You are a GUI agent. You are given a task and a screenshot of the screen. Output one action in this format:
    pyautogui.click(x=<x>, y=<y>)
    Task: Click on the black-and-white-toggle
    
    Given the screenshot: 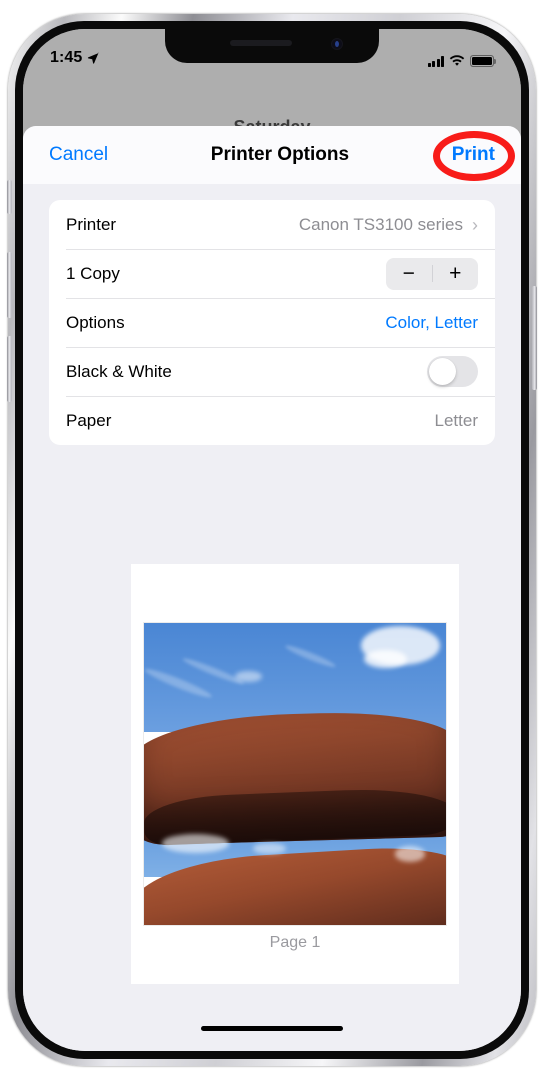 What is the action you would take?
    pyautogui.click(x=452, y=371)
    